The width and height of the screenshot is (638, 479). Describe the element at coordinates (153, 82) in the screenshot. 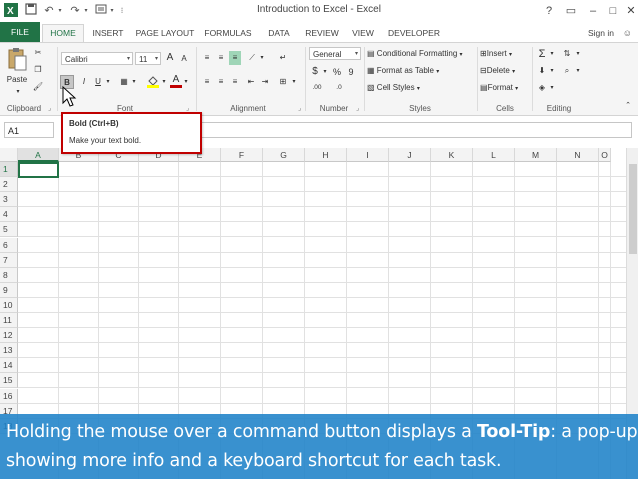

I see `fill-color-icon` at that location.